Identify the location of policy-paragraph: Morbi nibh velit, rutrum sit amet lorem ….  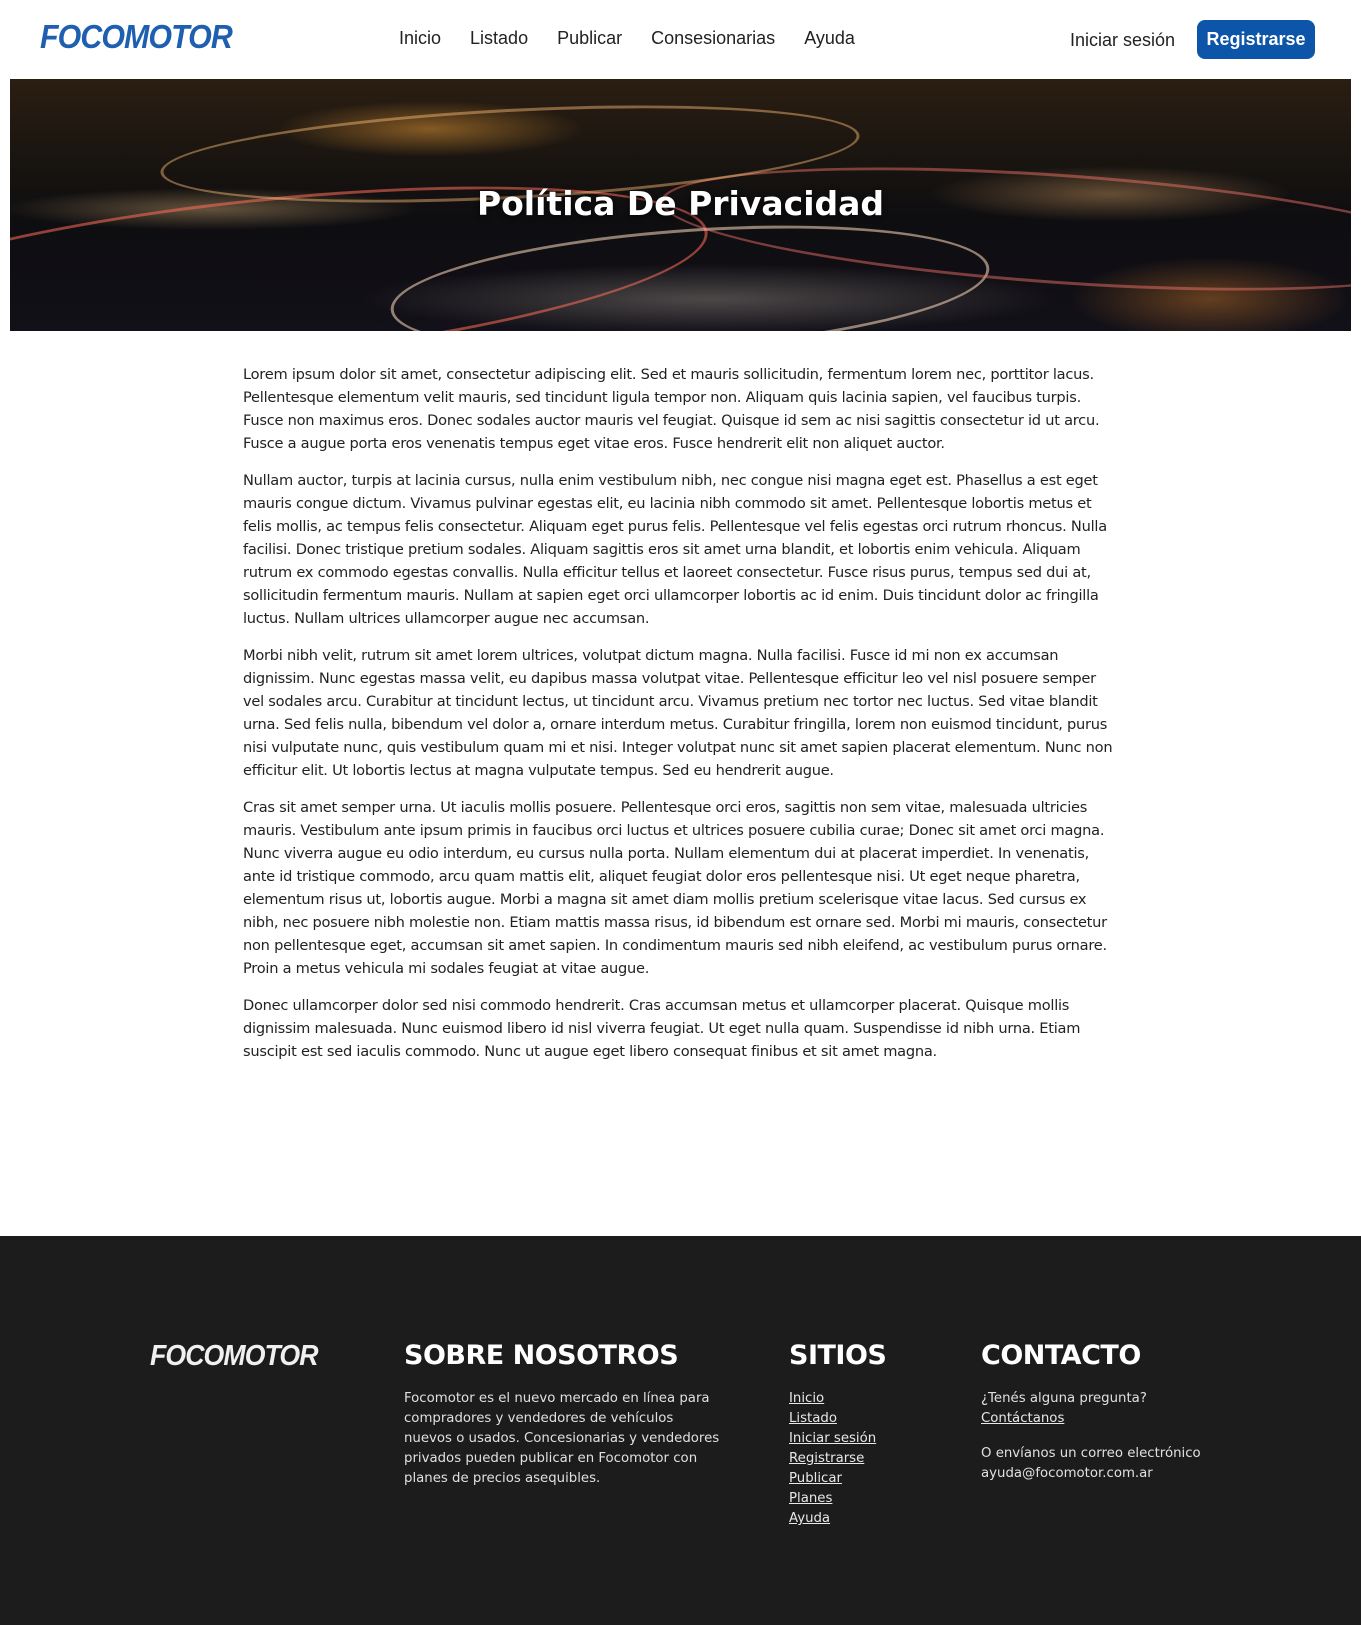
(678, 713).